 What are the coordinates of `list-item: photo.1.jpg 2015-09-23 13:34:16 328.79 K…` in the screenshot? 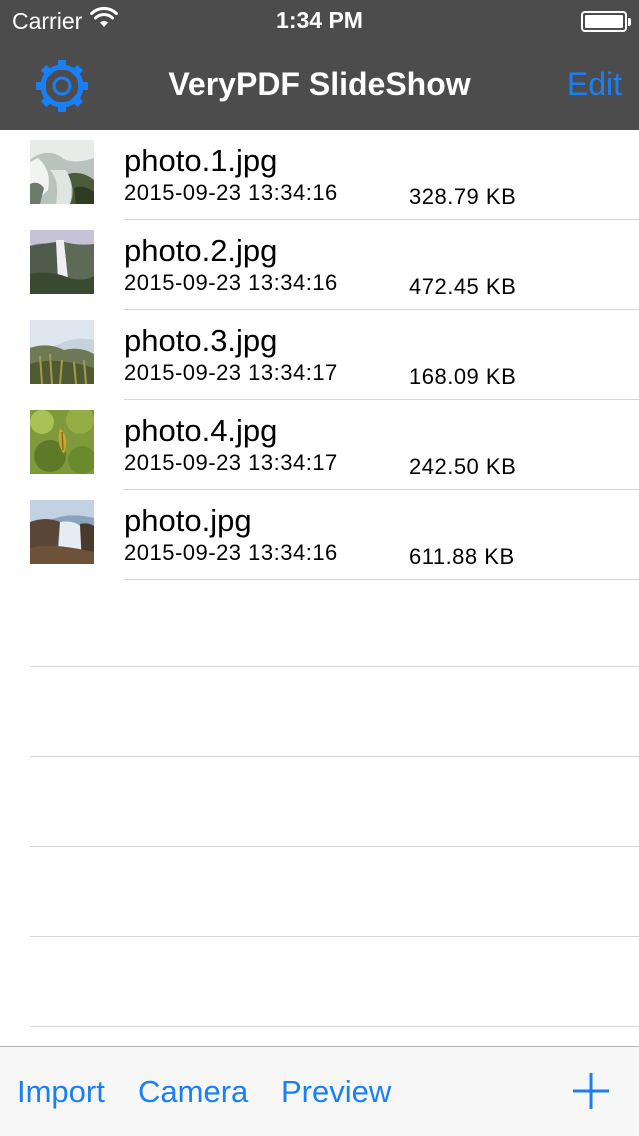 It's located at (319, 175).